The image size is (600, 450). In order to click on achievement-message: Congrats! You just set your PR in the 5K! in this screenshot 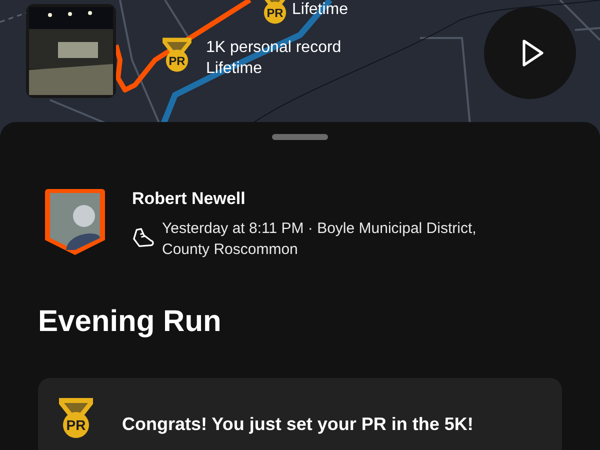, I will do `click(298, 424)`.